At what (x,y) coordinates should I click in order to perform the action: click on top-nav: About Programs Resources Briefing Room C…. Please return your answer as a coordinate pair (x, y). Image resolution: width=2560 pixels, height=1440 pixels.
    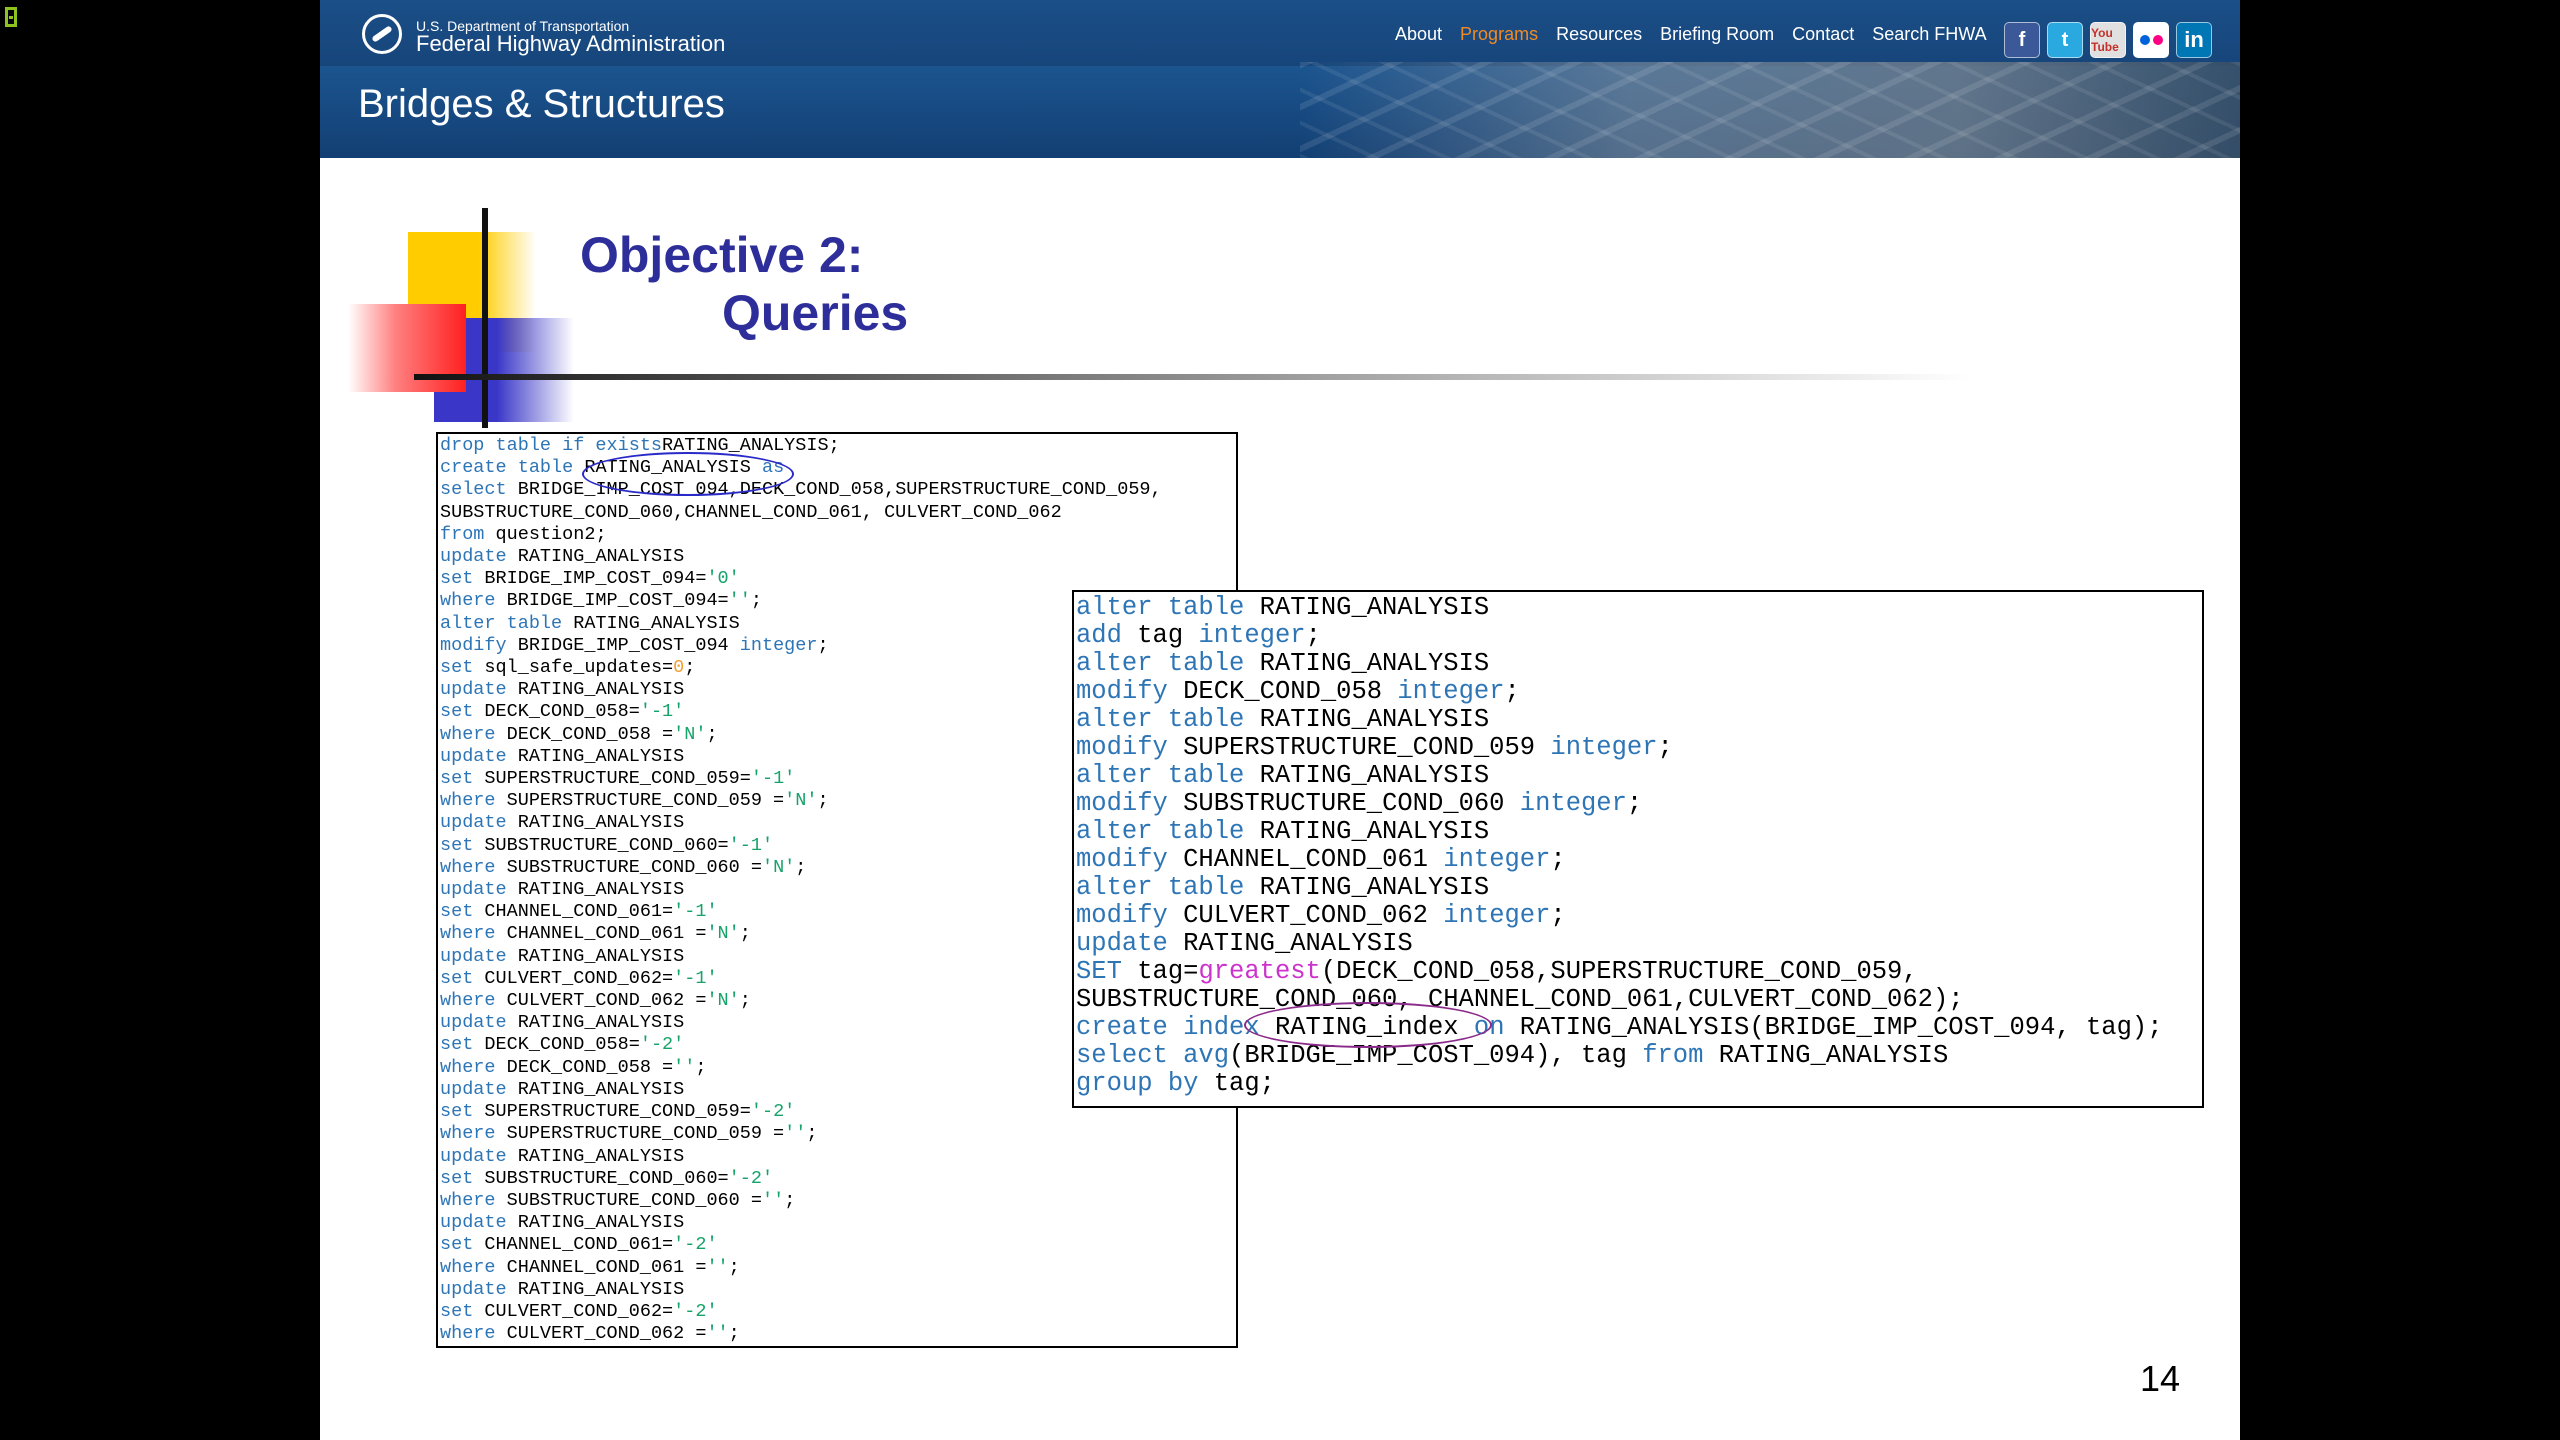
    Looking at the image, I should click on (1700, 34).